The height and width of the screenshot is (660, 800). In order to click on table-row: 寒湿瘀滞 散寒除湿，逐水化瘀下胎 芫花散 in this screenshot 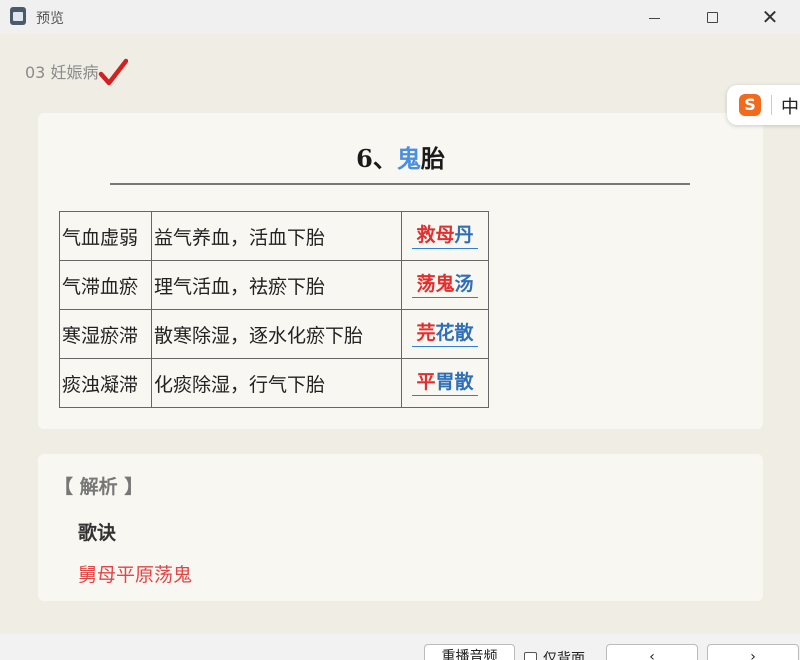, I will do `click(274, 334)`.